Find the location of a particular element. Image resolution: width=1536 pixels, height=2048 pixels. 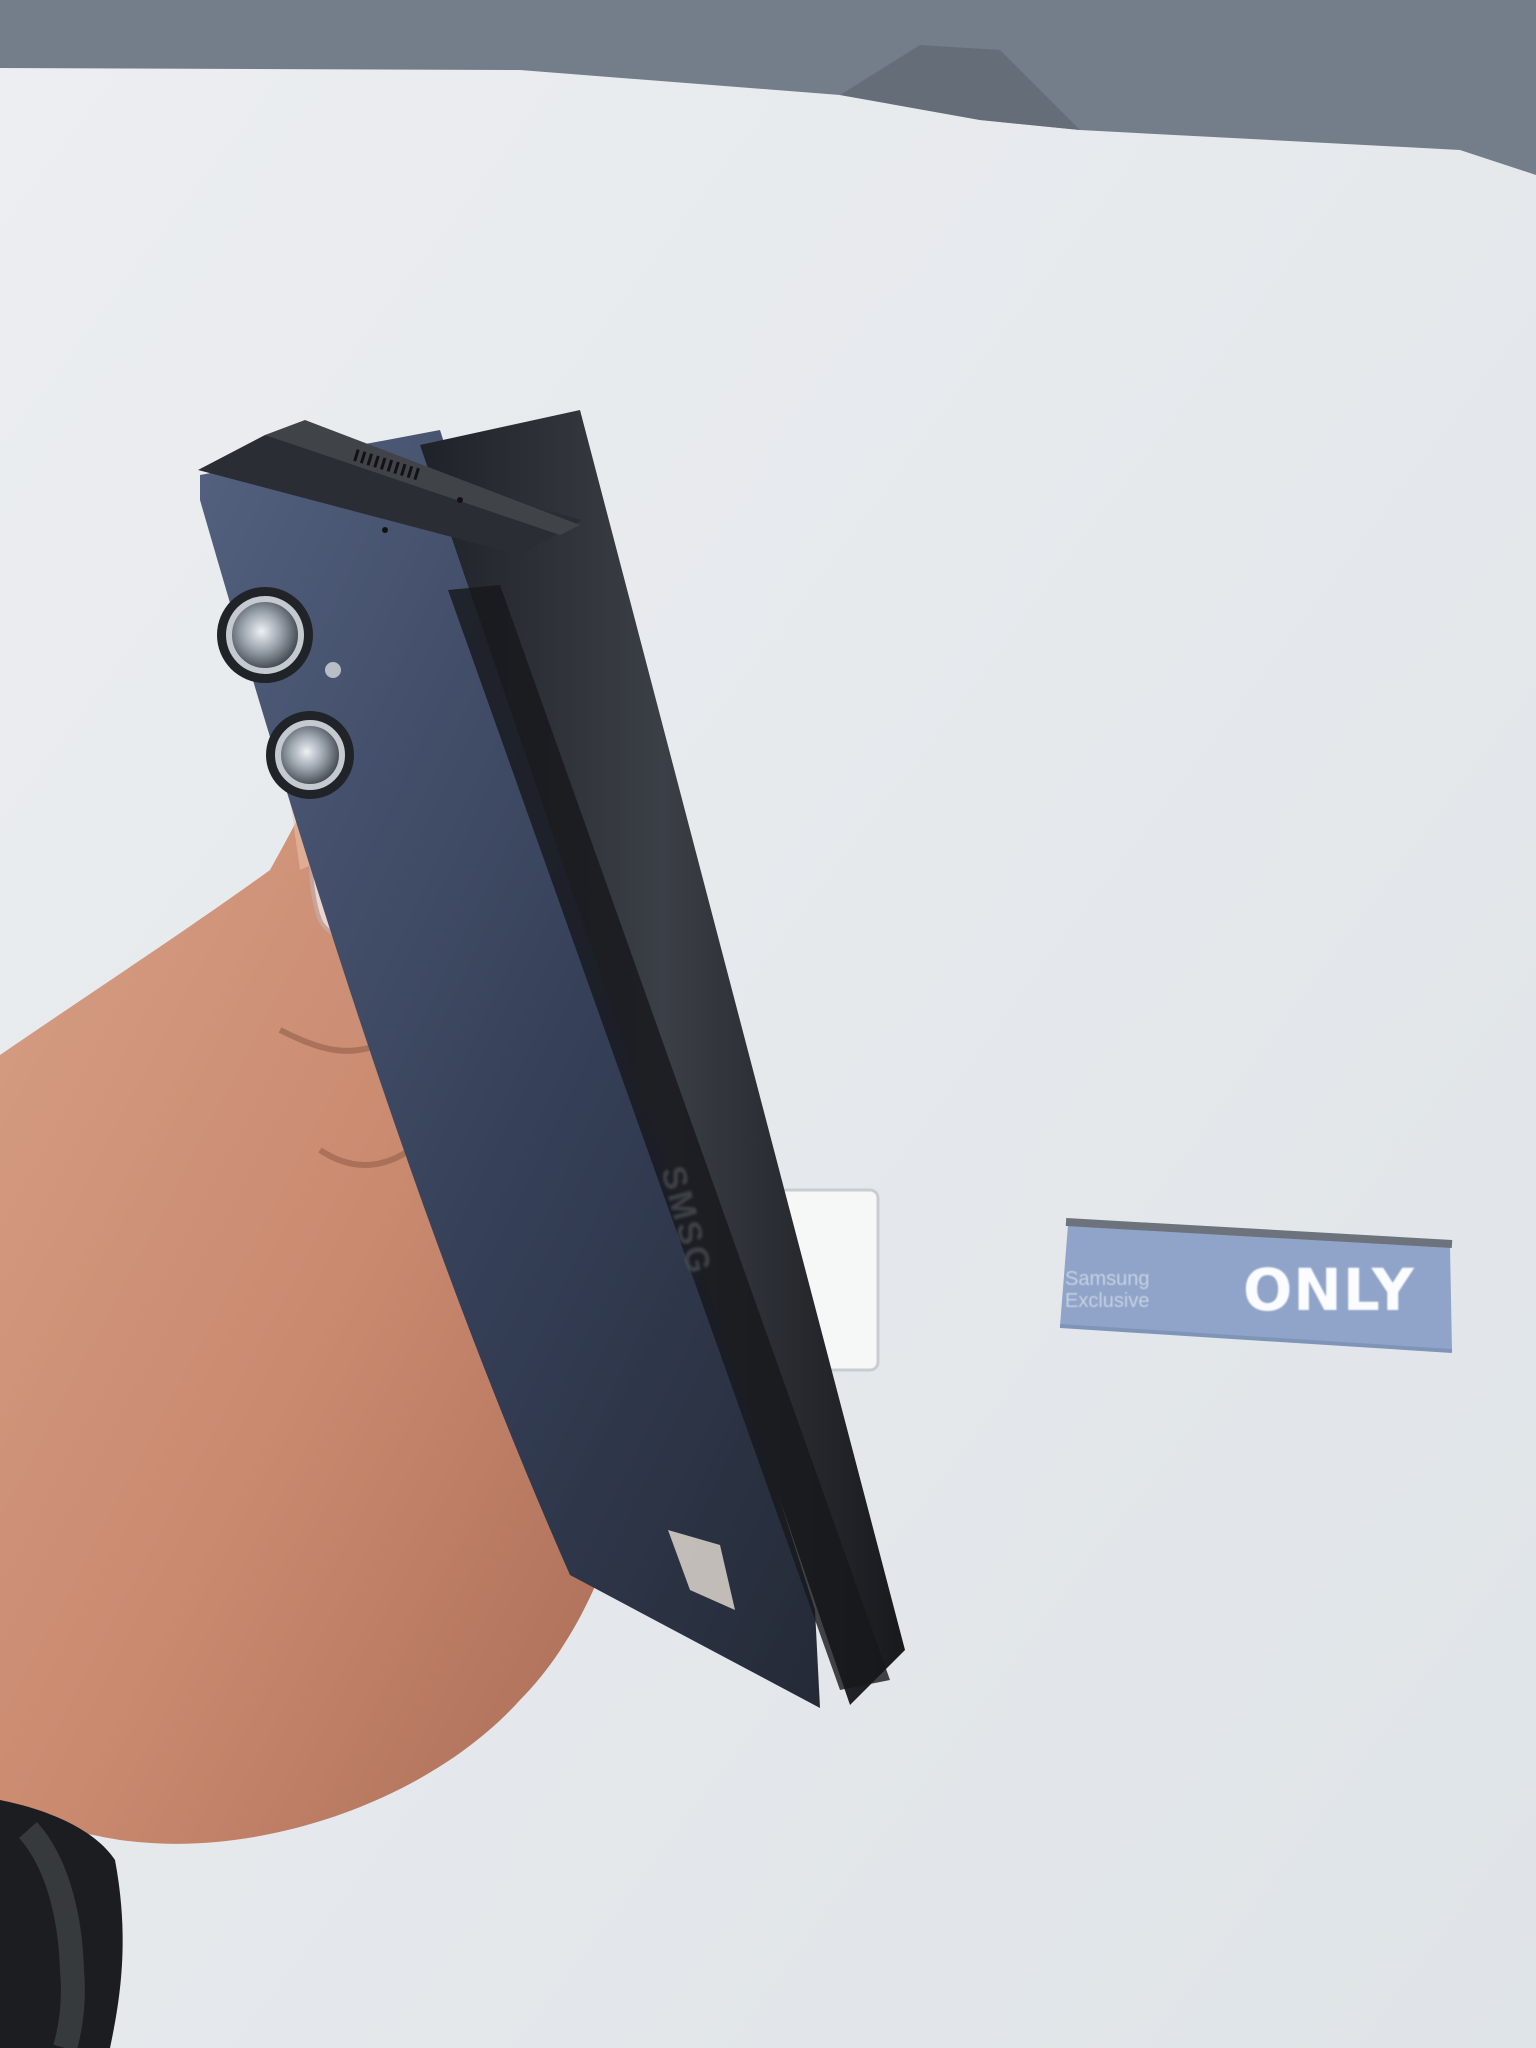

exclusive-sign-text: Samsung Exclusive ONLY is located at coordinates (1255, 1290).